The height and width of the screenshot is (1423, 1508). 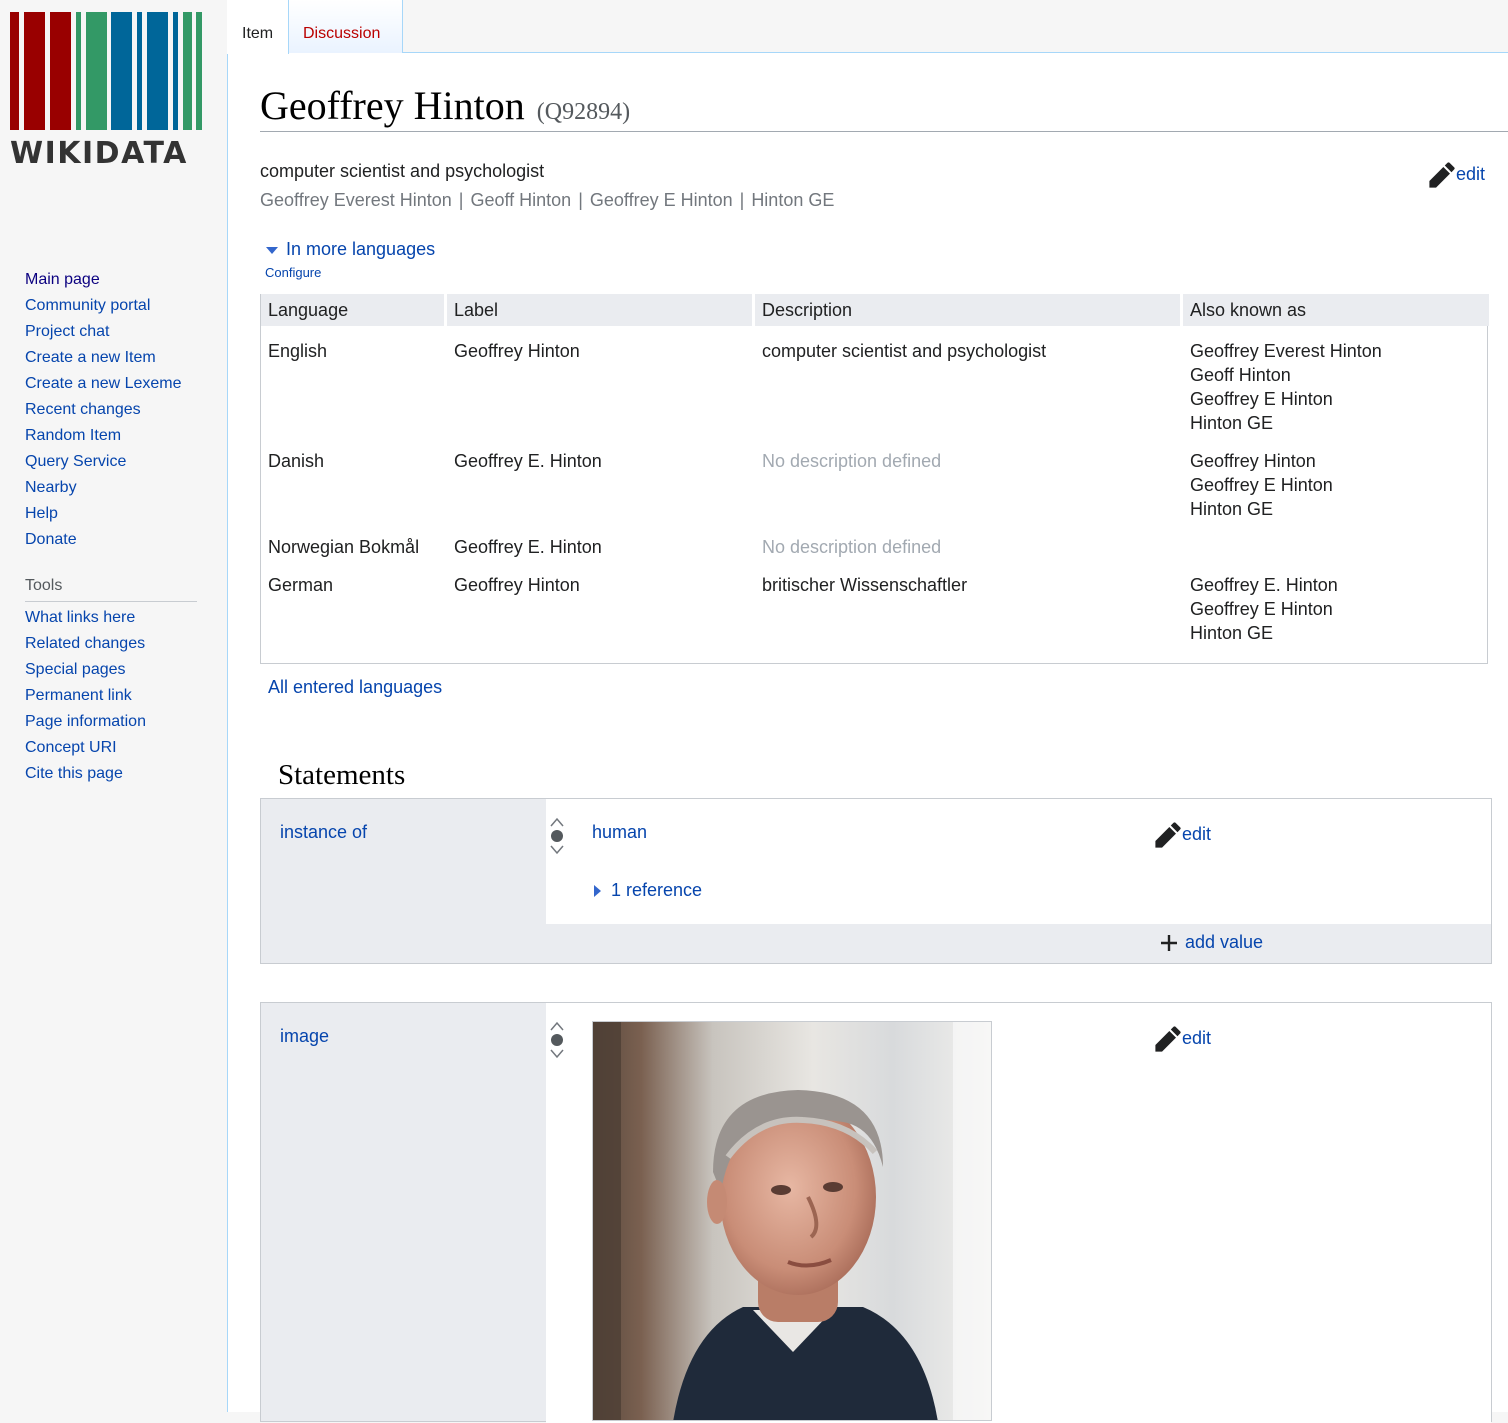 What do you see at coordinates (1018, 861) in the screenshot?
I see `statement-body: human edit 1 reference` at bounding box center [1018, 861].